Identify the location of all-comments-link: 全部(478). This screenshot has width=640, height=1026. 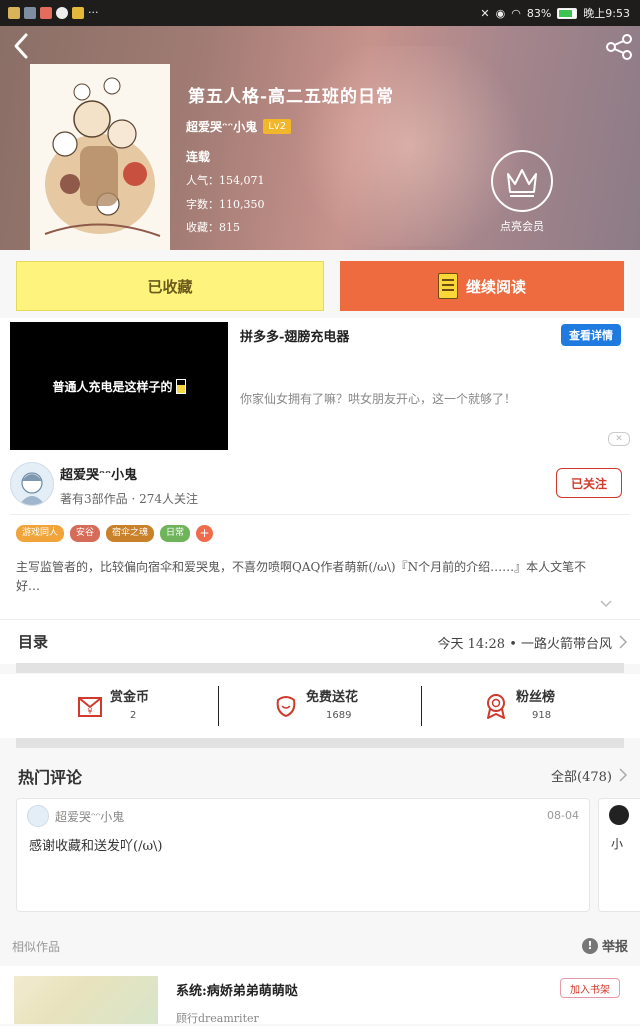
(581, 775).